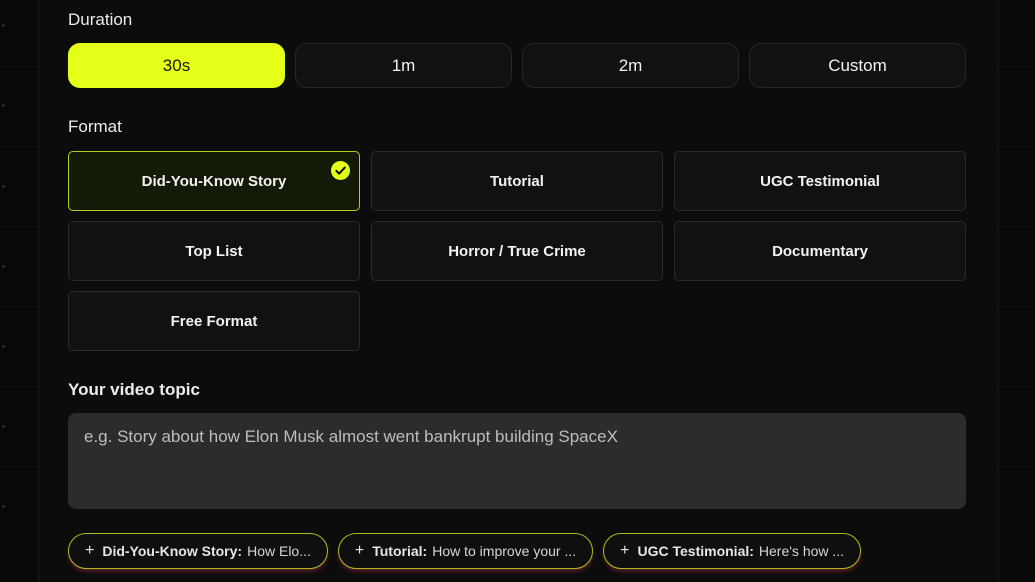  I want to click on duration-30s-button: 30s, so click(176, 65).